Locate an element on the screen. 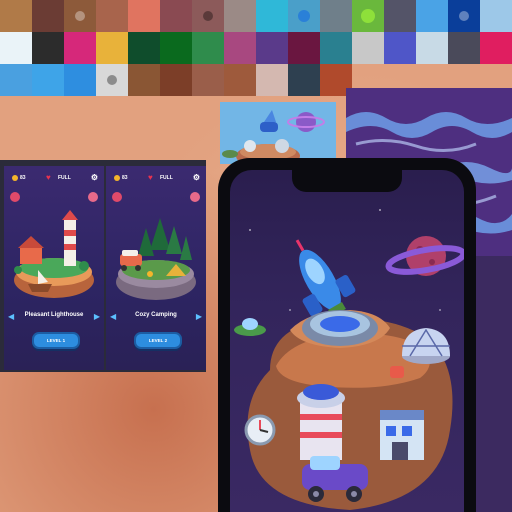  dark-texture-strip is located at coordinates (494, 384).